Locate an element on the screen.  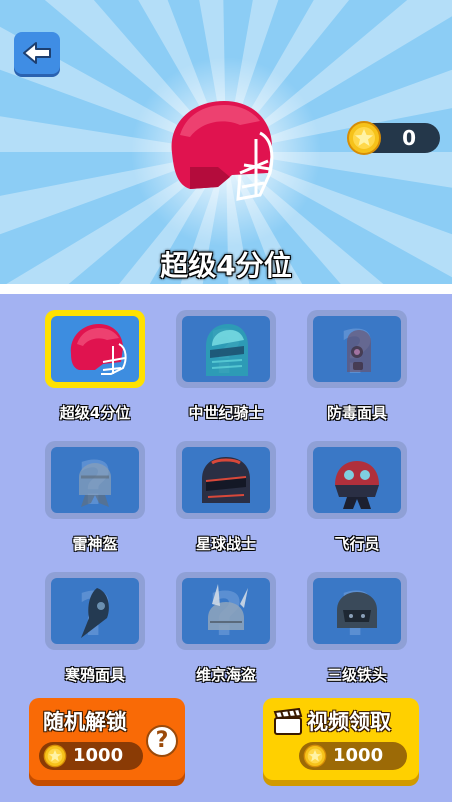
item-card: ? 寒鸦面具 is located at coordinates (96, 628).